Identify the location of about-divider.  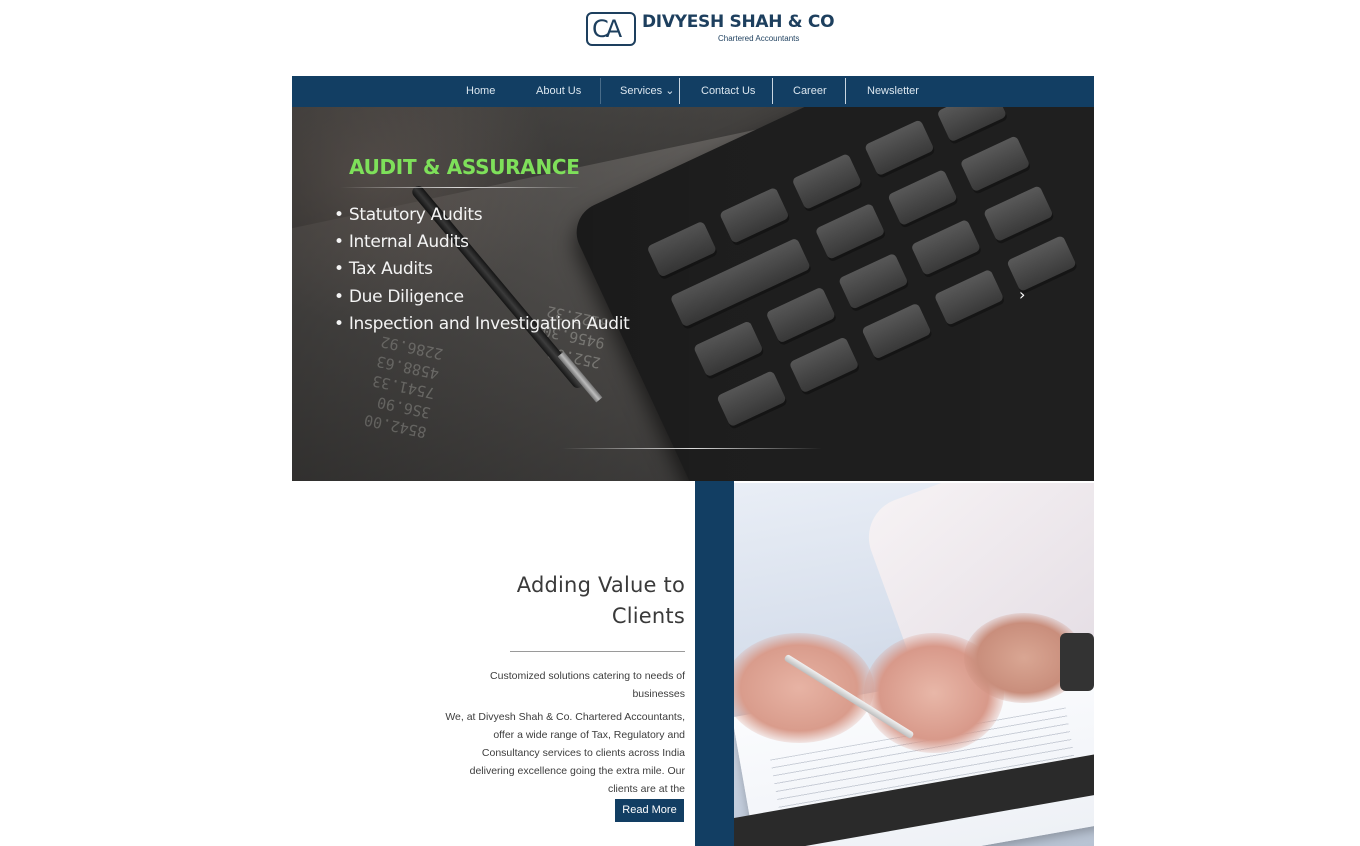
(597, 651).